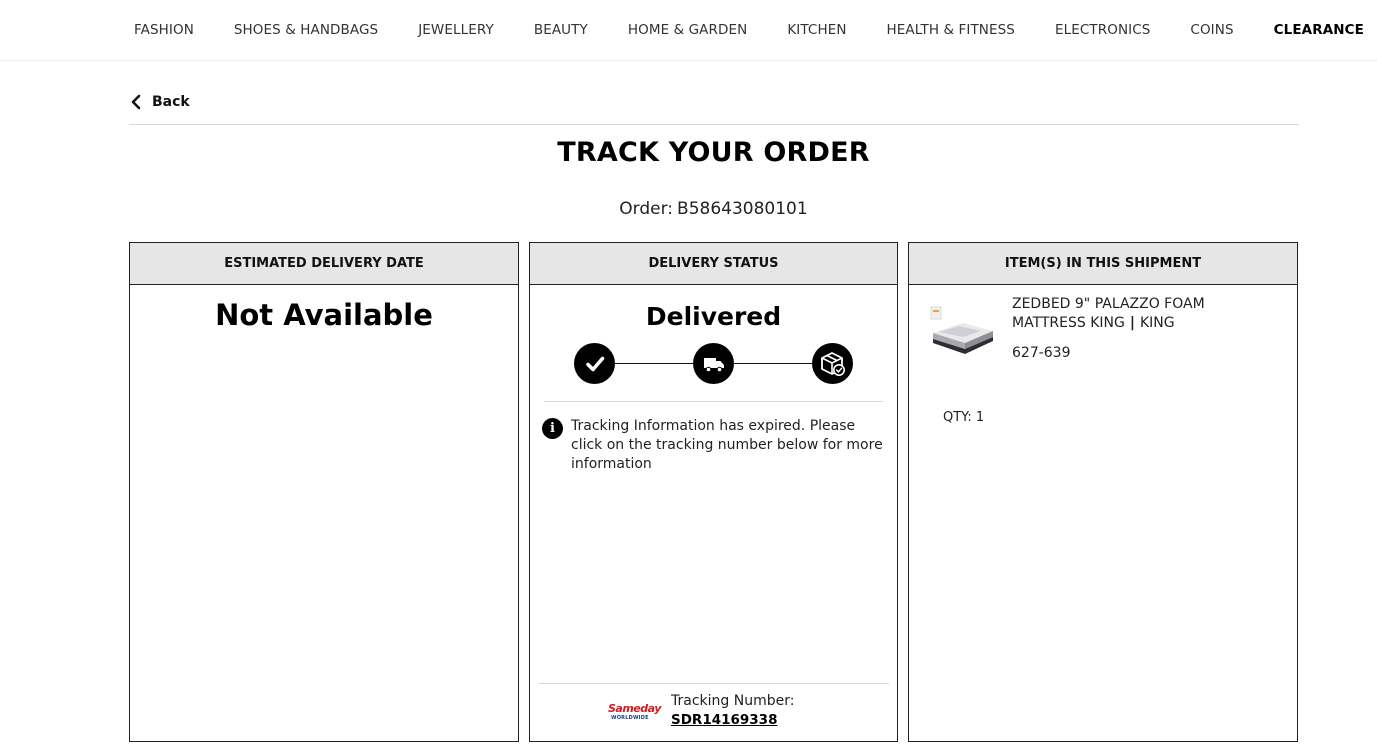  Describe the element at coordinates (832, 363) in the screenshot. I see `package-delivered-icon` at that location.